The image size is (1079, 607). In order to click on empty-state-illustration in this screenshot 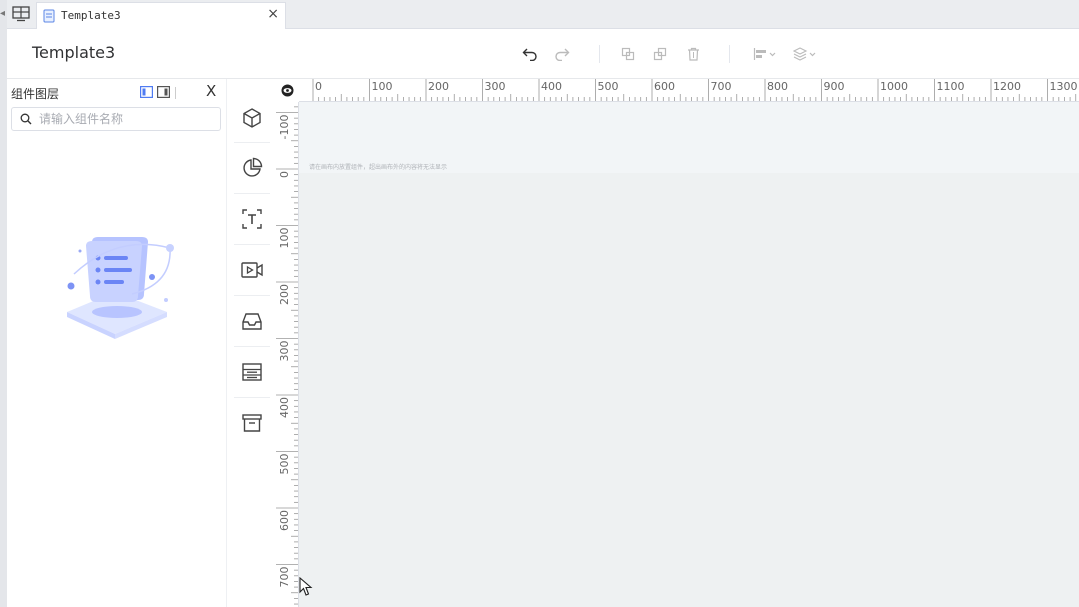, I will do `click(120, 288)`.